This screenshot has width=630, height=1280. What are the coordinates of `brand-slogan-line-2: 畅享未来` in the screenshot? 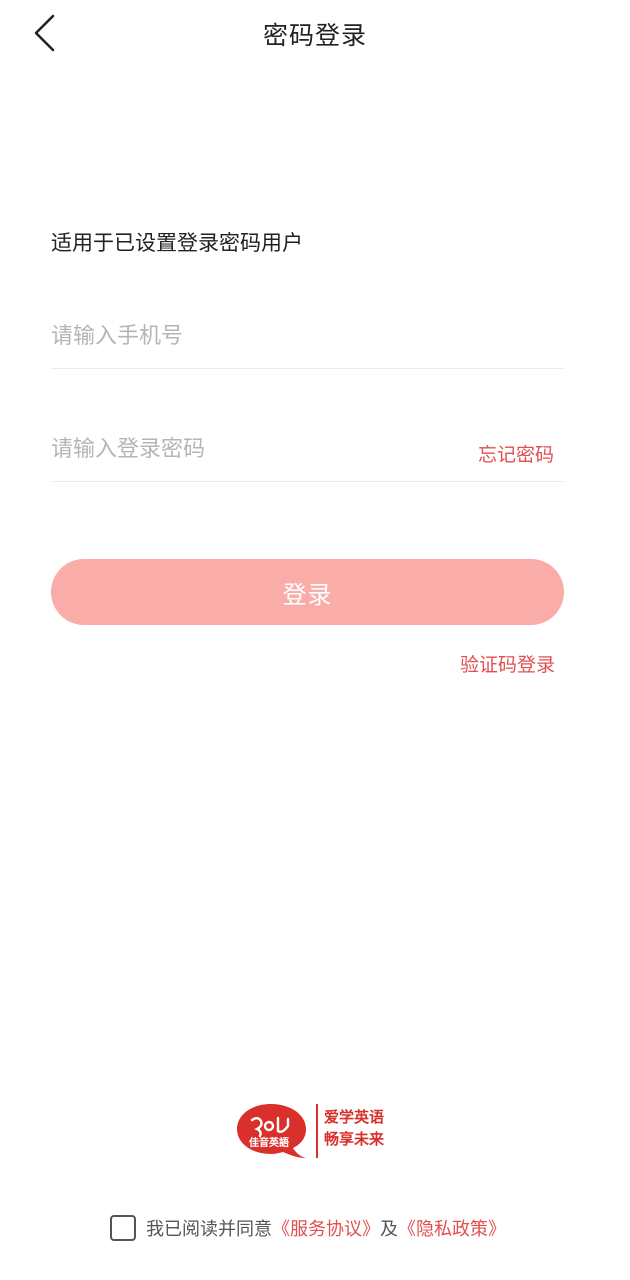 It's located at (354, 1139).